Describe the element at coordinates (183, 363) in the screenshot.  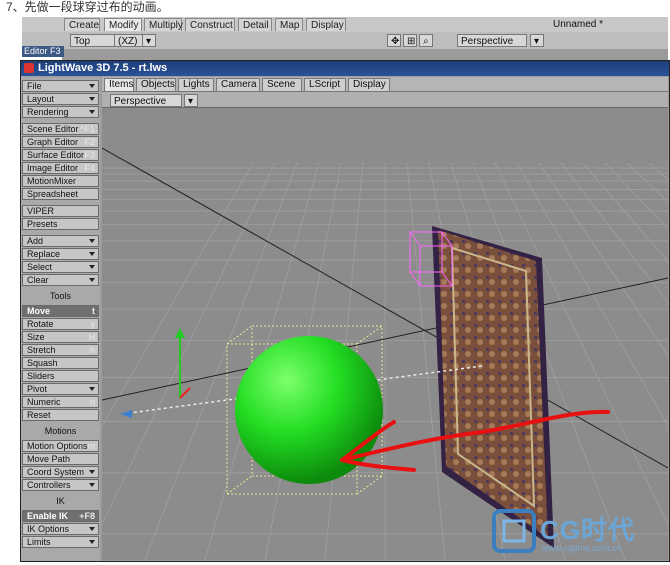
I see `axis-gizmo` at that location.